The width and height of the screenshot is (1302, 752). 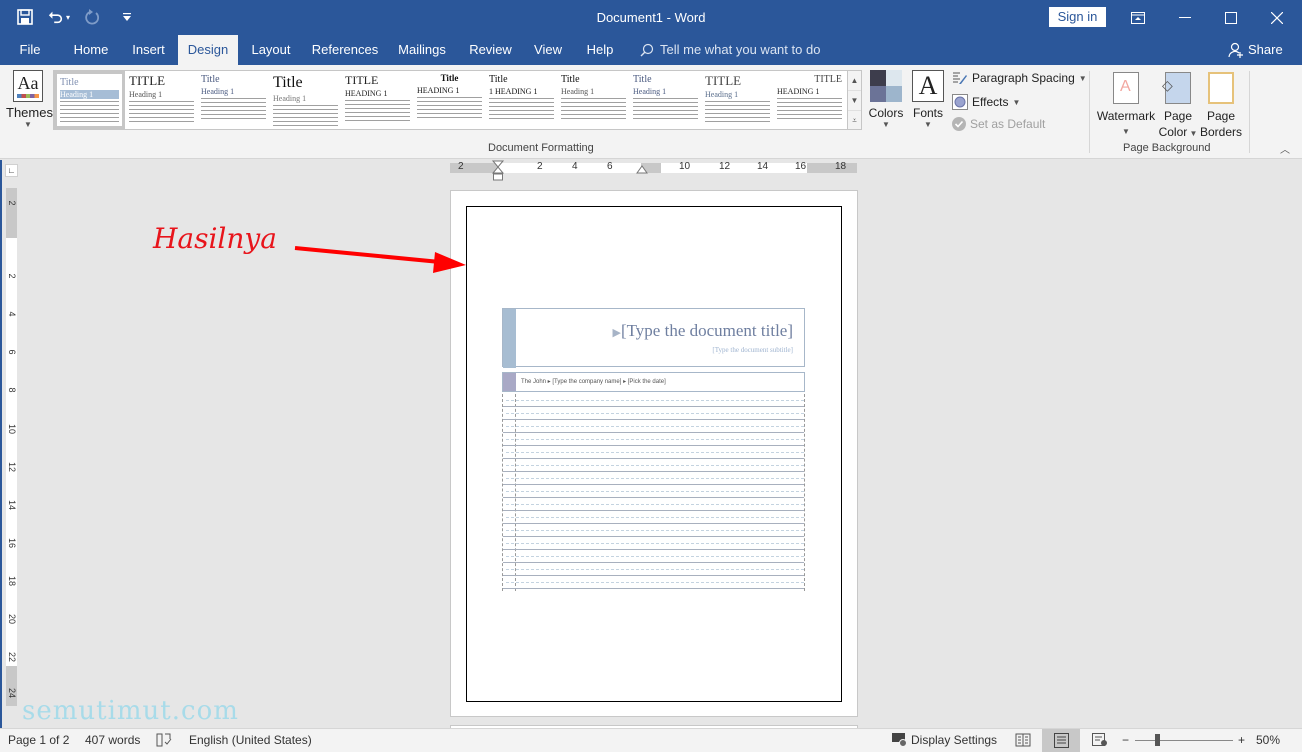 I want to click on undo-dropdown-icon: ▾, so click(x=68, y=17).